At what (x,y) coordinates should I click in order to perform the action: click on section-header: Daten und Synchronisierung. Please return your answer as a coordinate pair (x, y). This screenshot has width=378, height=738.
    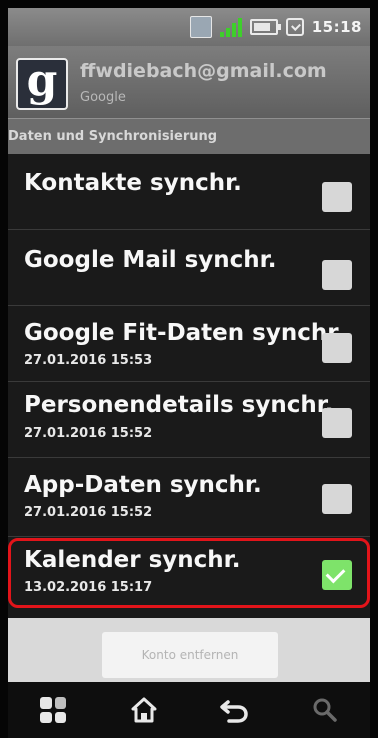
    Looking at the image, I should click on (189, 136).